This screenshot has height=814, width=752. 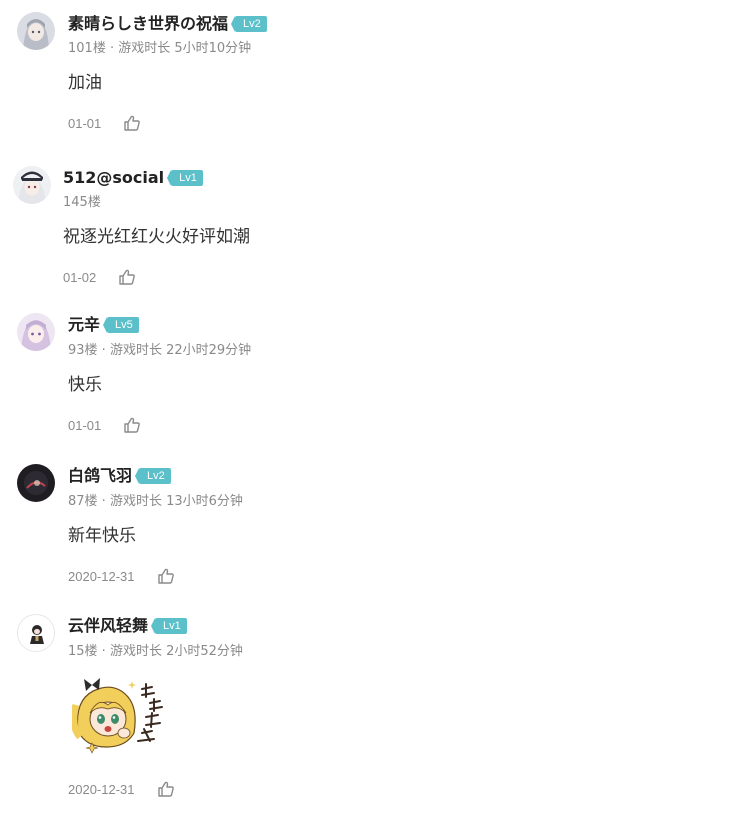 What do you see at coordinates (113, 178) in the screenshot?
I see `username: 512@social` at bounding box center [113, 178].